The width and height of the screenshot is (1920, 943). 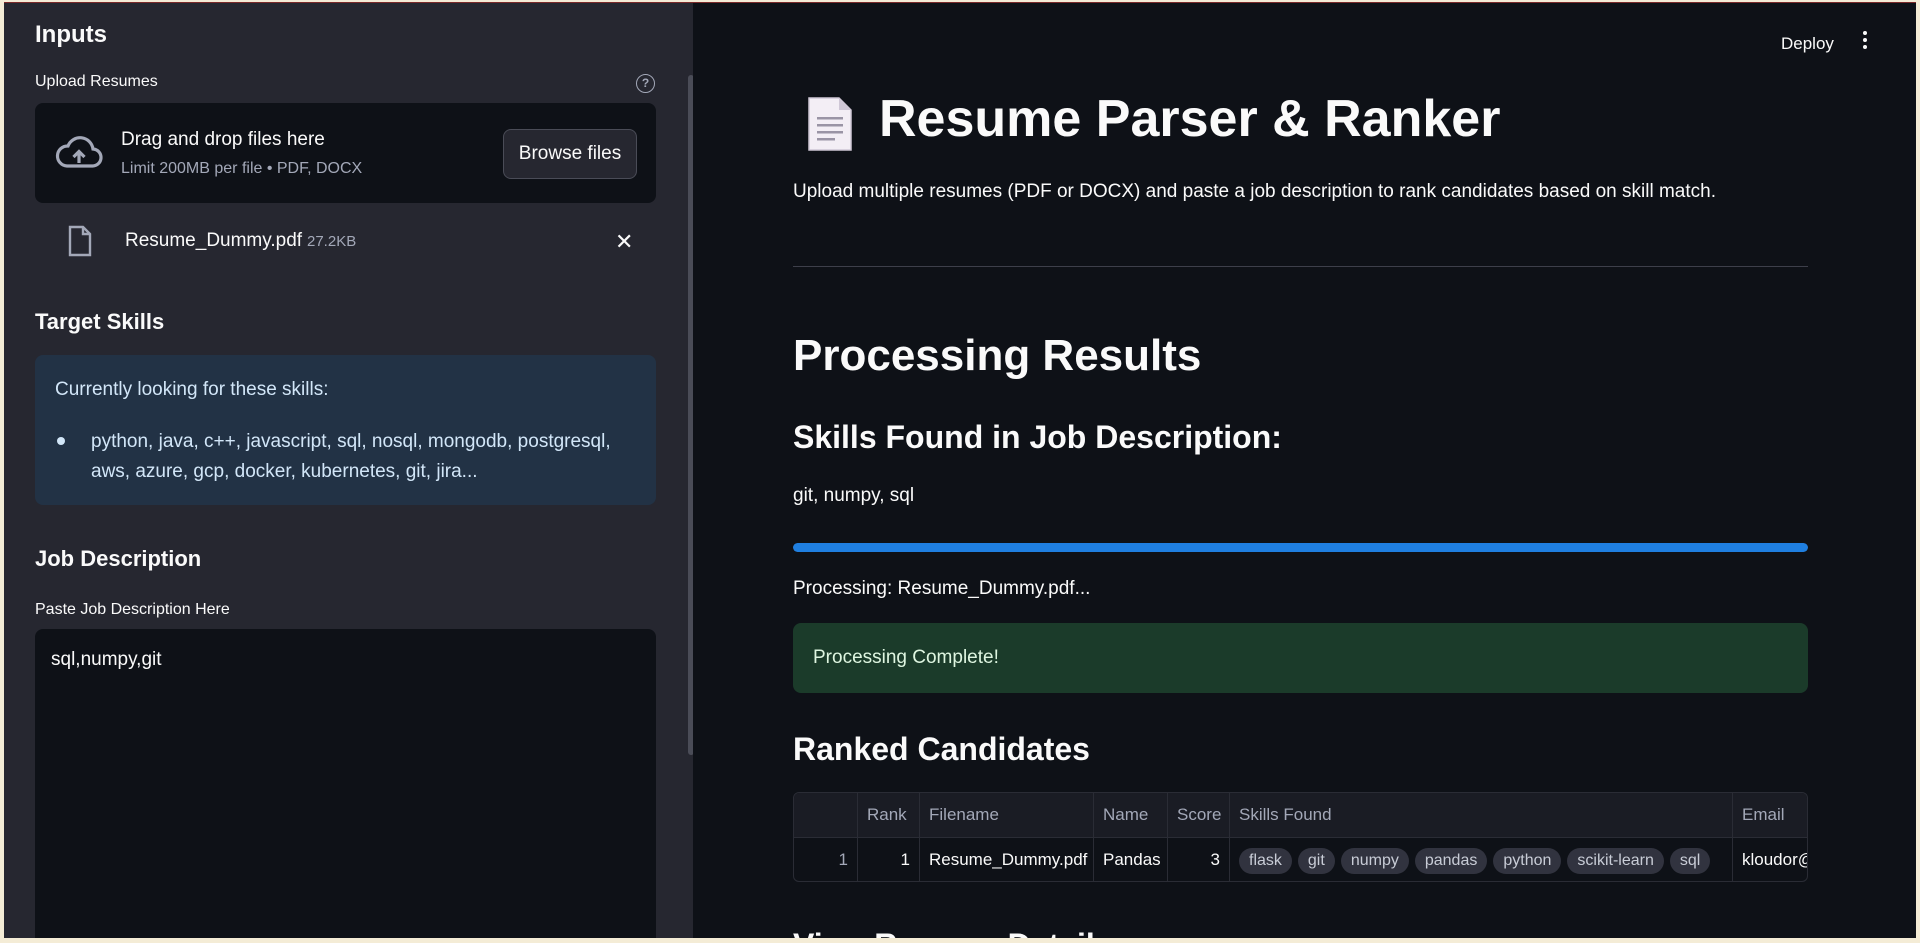 What do you see at coordinates (1199, 815) in the screenshot?
I see `column-header-score: Score` at bounding box center [1199, 815].